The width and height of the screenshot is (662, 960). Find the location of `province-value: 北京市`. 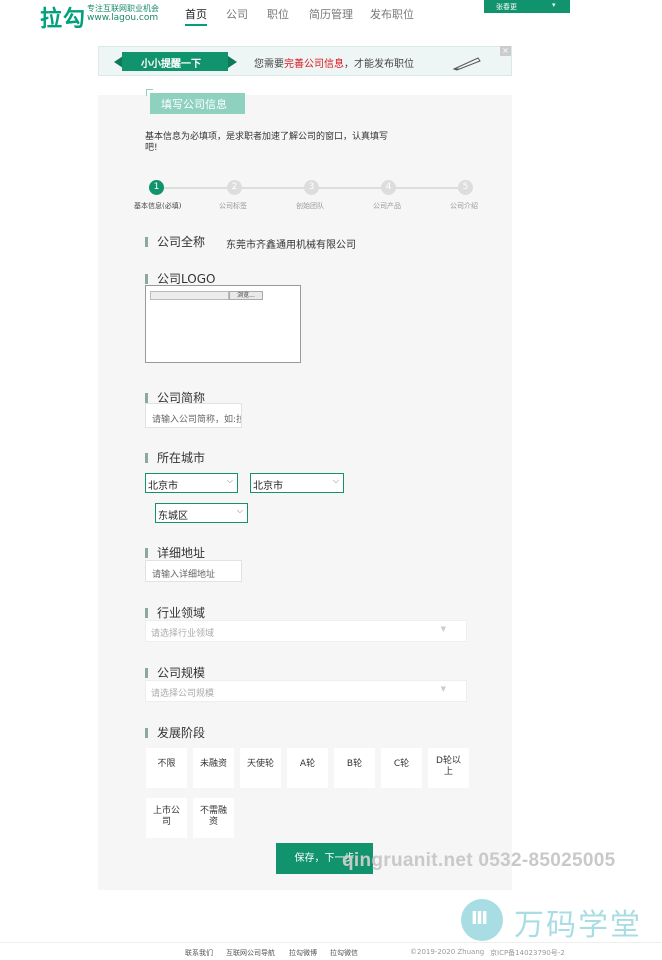

province-value: 北京市 is located at coordinates (163, 486).